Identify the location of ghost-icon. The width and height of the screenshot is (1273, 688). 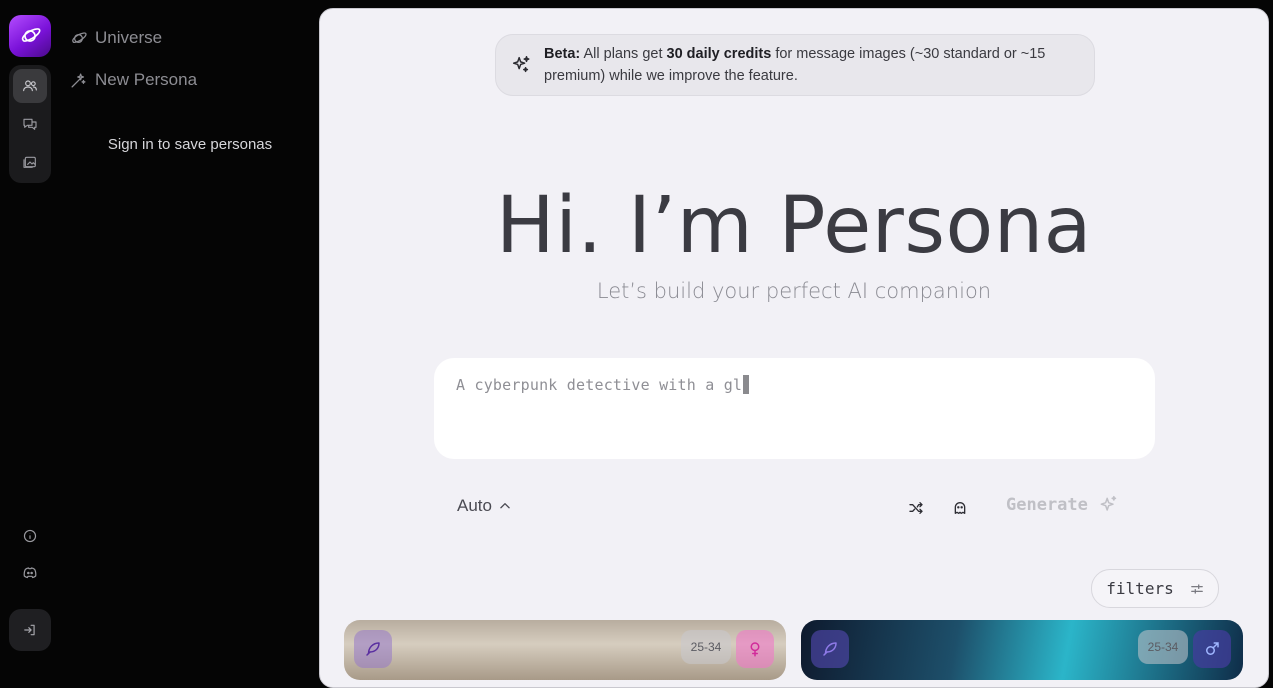
(960, 508).